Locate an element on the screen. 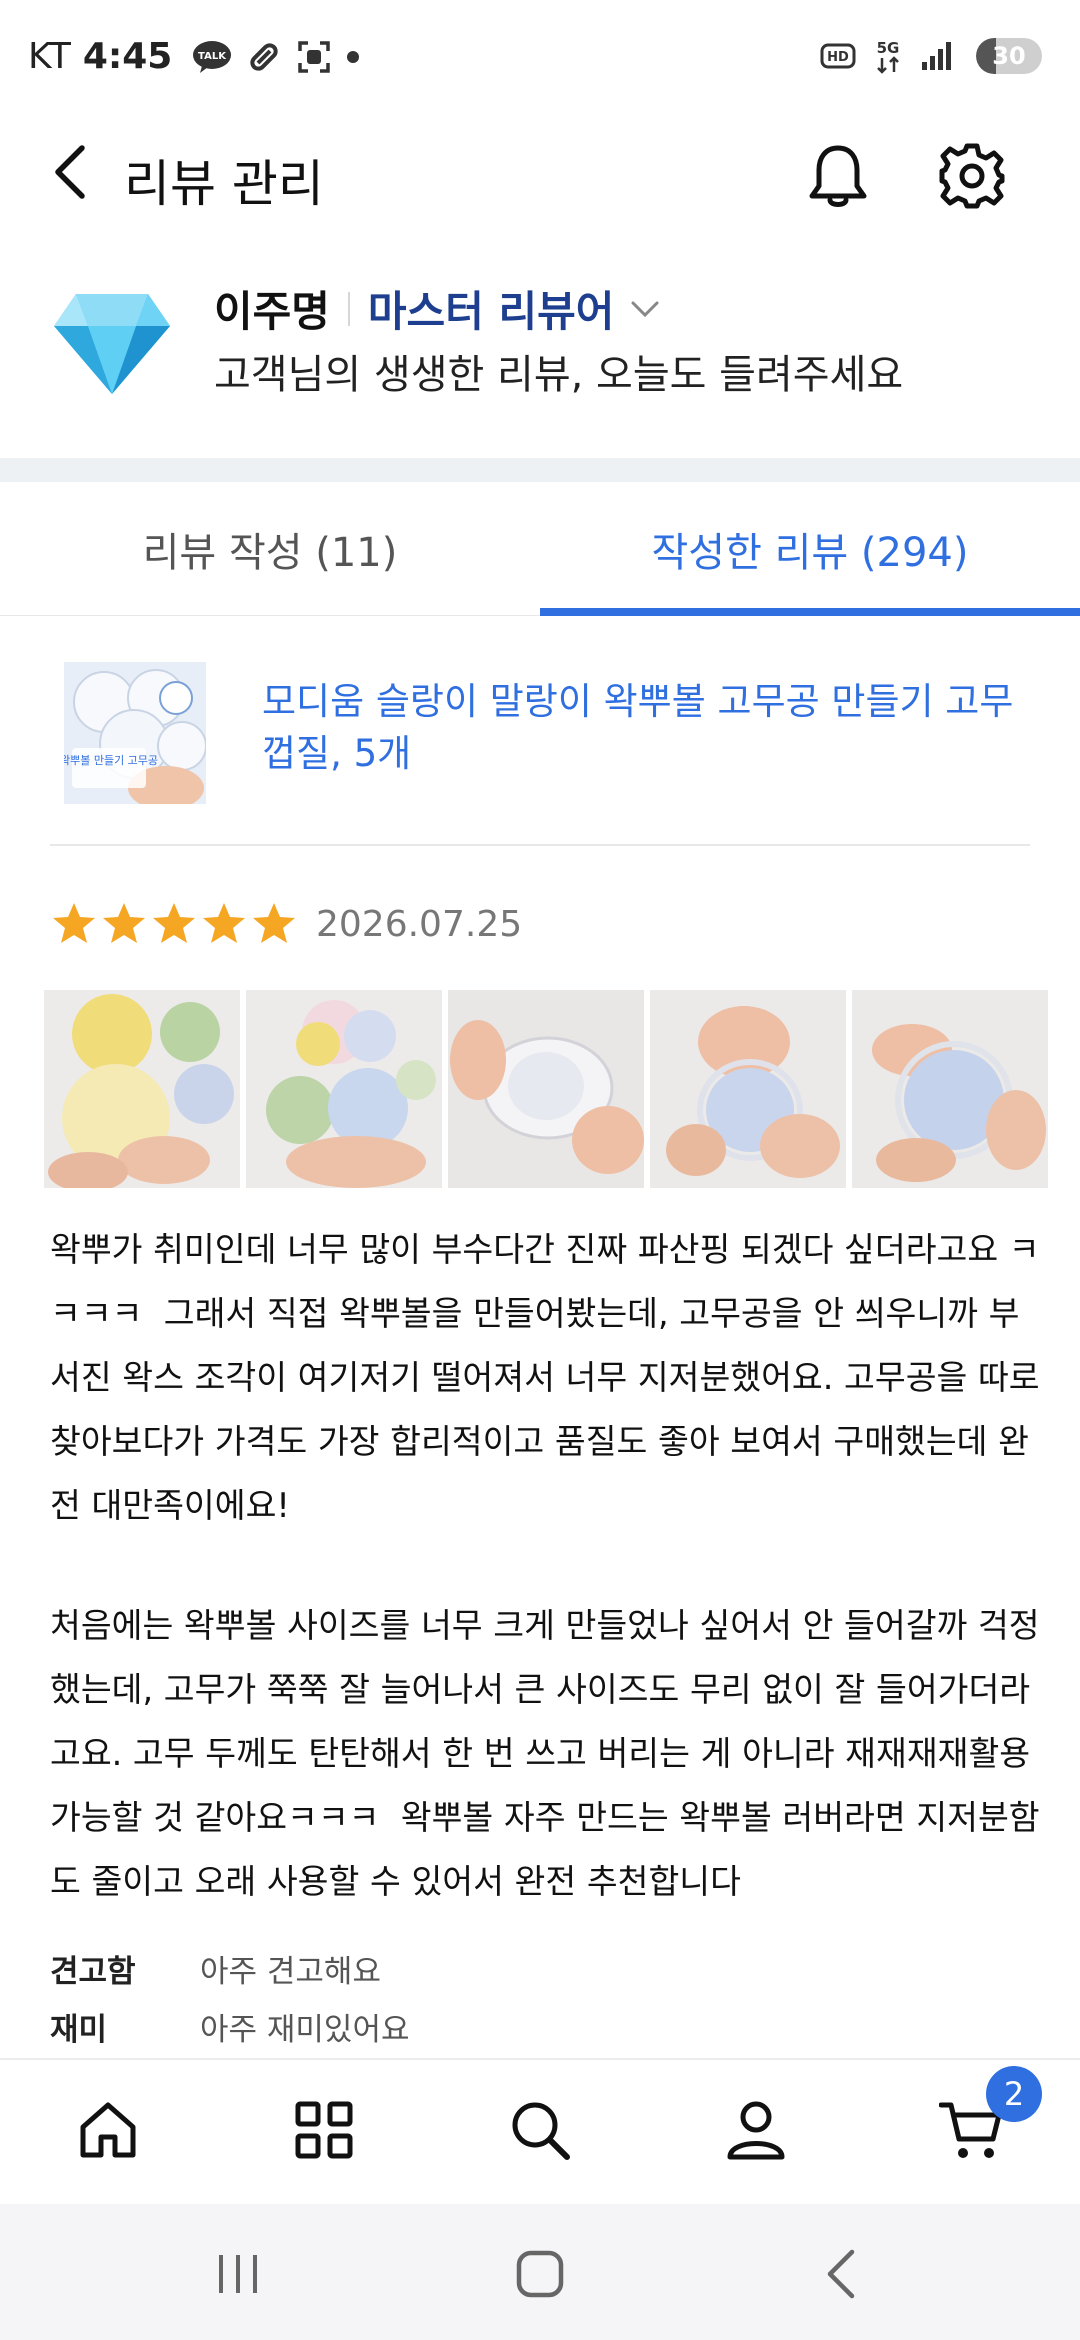  cart-count-badge: 2 is located at coordinates (1014, 2094).